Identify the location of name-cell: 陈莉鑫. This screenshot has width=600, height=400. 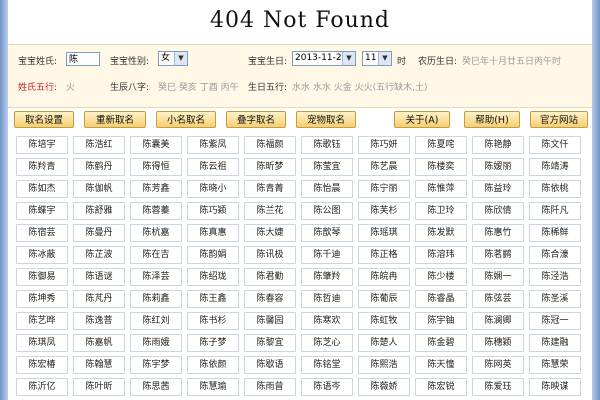
(156, 299).